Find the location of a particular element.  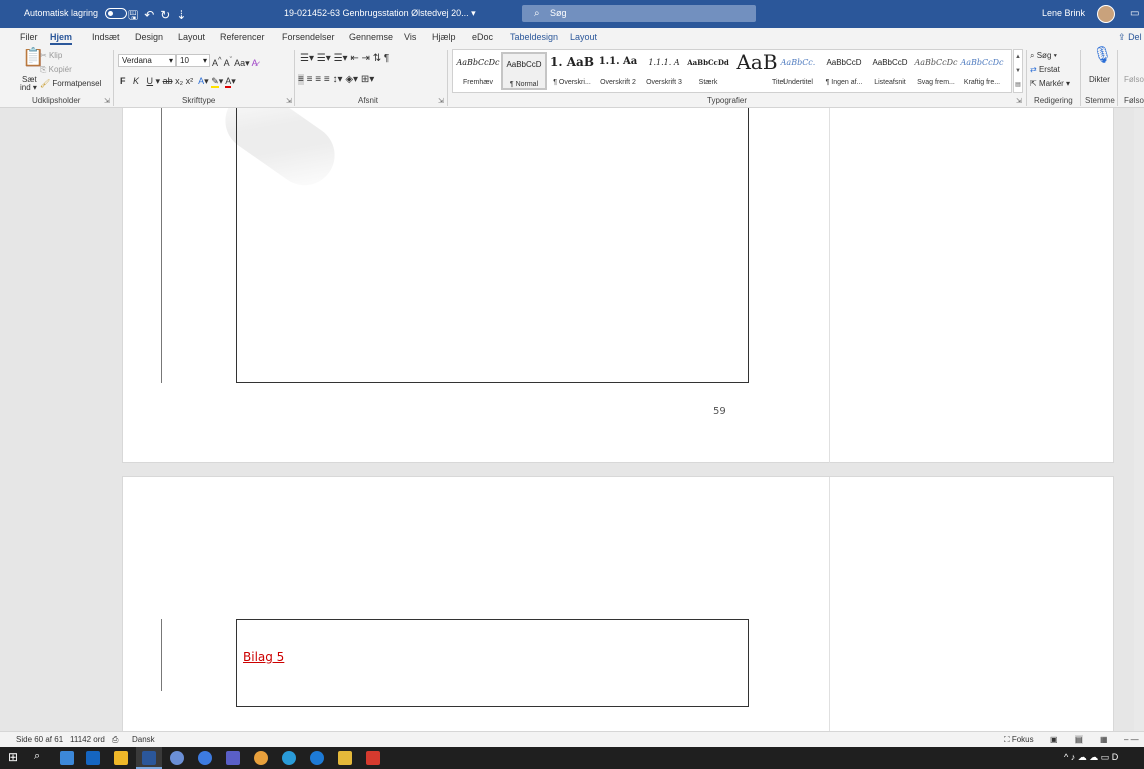

internet-explorer-icon is located at coordinates (317, 758).